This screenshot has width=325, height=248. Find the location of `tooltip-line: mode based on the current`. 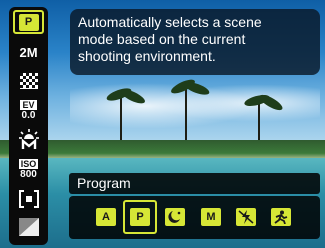

tooltip-line: mode based on the current is located at coordinates (162, 39).